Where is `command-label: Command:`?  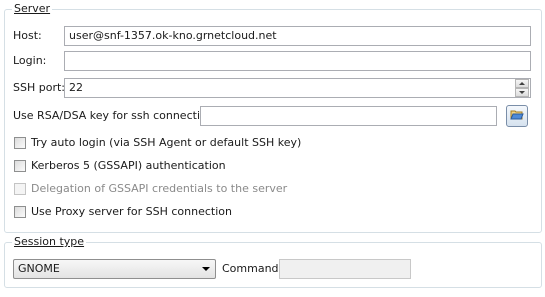 command-label: Command: is located at coordinates (252, 268).